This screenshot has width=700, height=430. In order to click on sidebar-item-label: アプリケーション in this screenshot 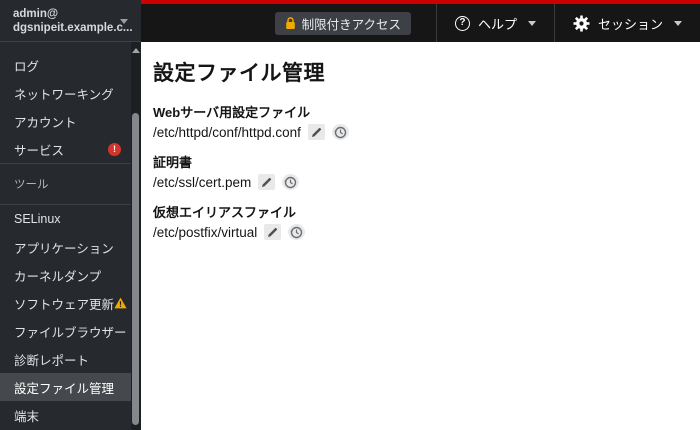, I will do `click(64, 248)`.